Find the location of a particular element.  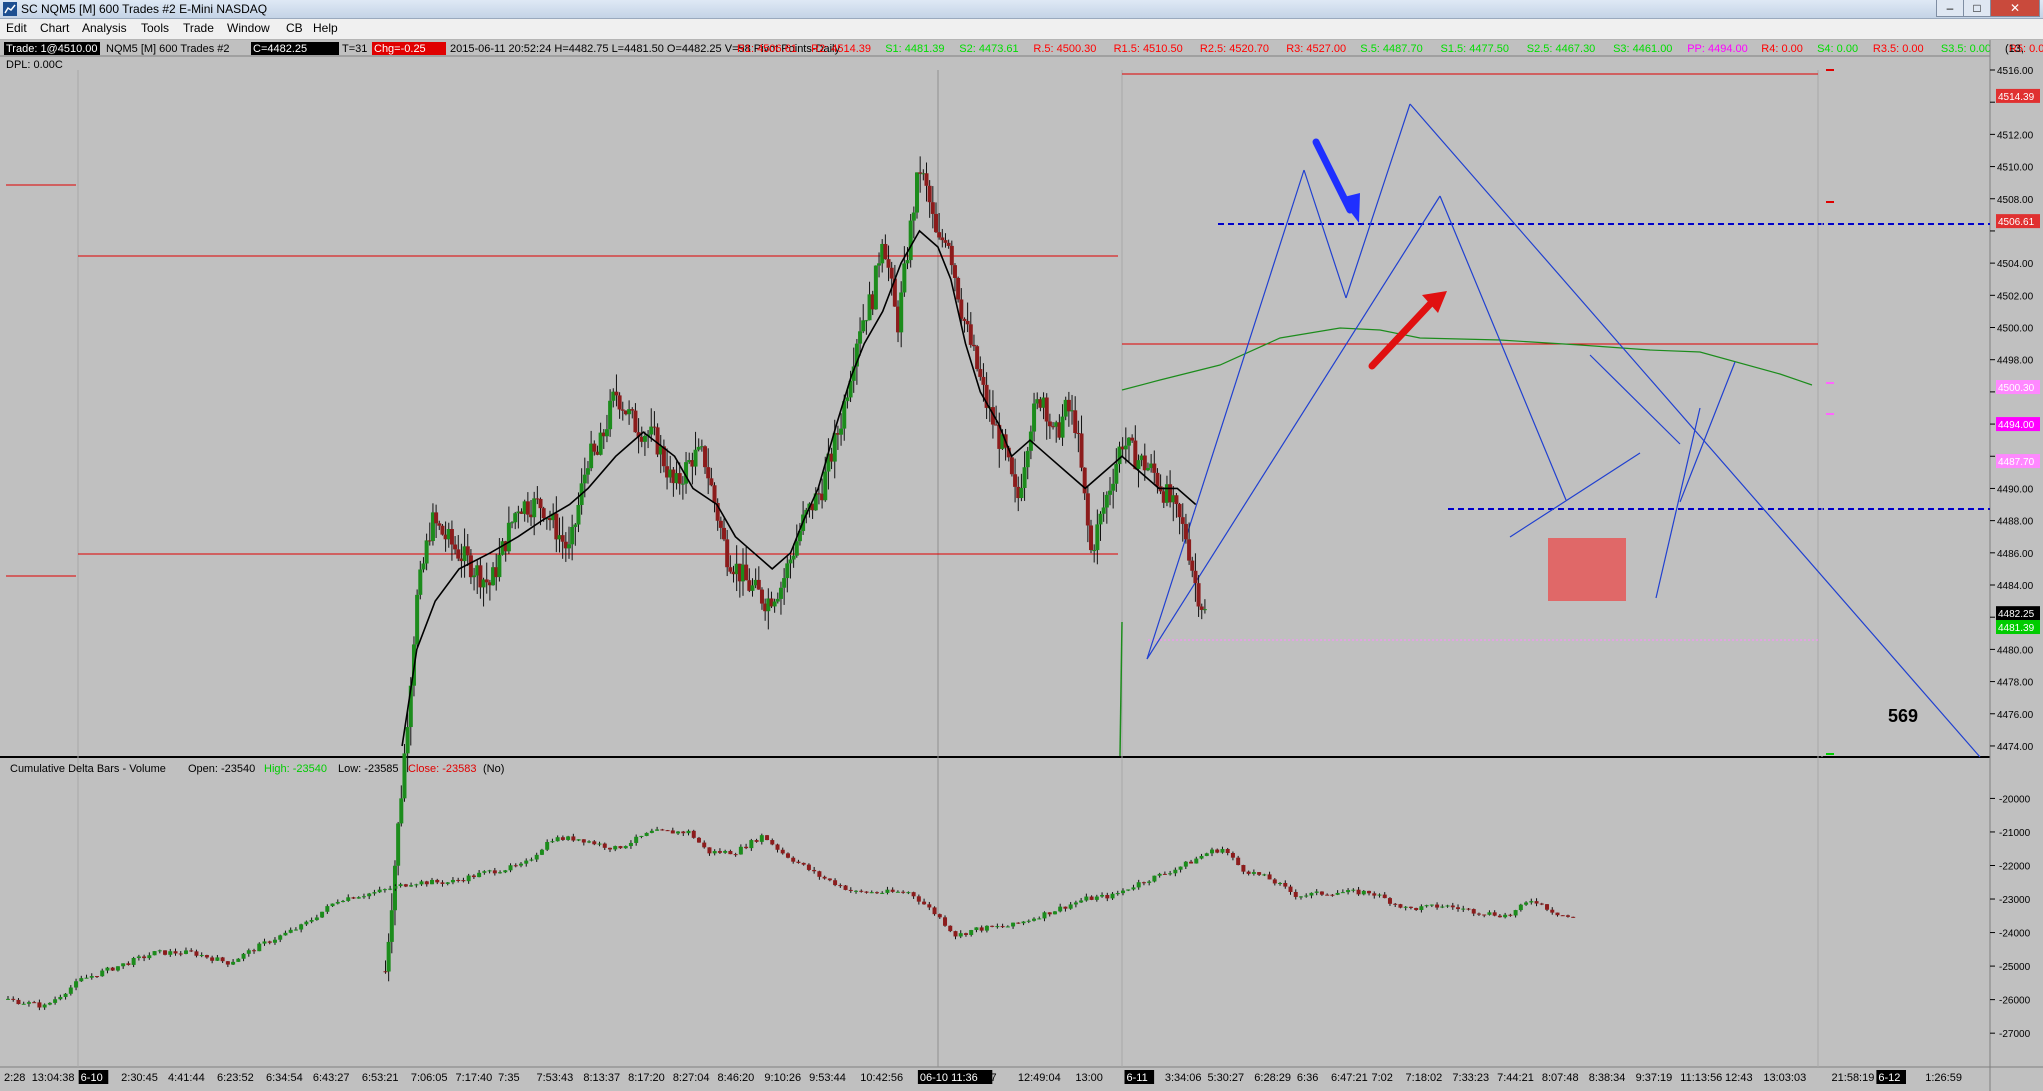

change-badge: Chg=-0.25 is located at coordinates (400, 49).